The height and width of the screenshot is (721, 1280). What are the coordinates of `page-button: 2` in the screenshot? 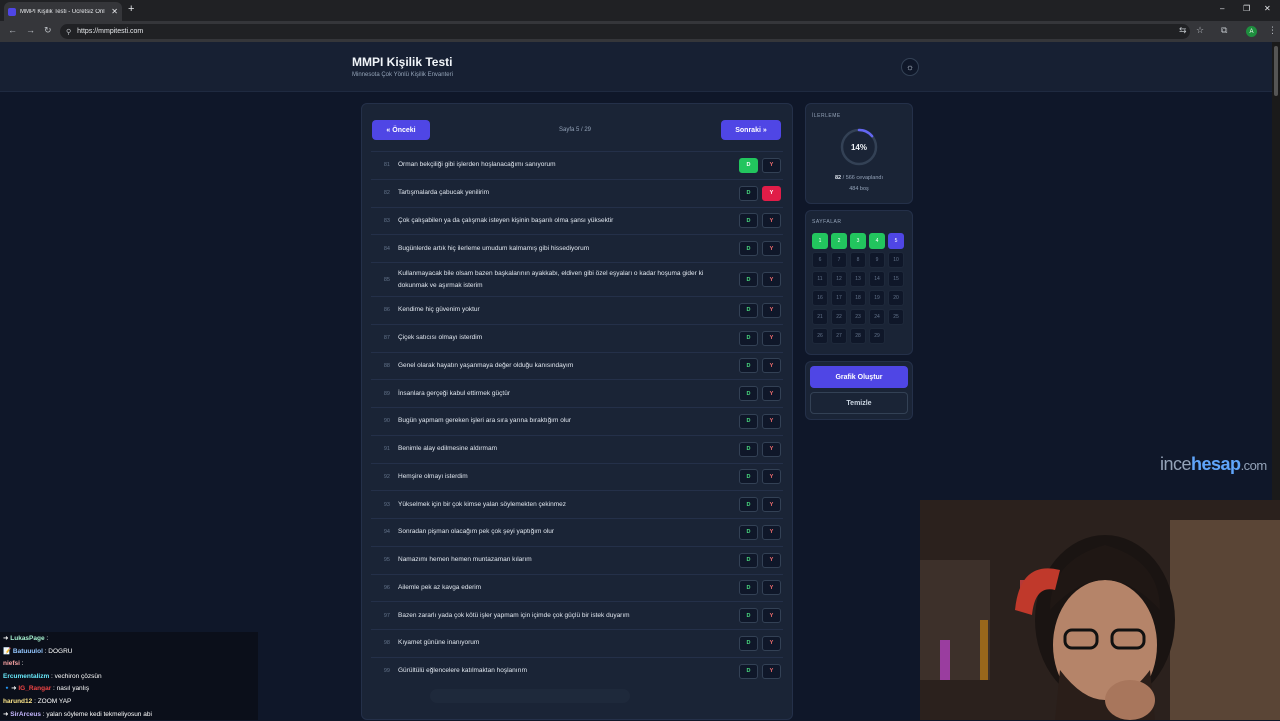 It's located at (839, 241).